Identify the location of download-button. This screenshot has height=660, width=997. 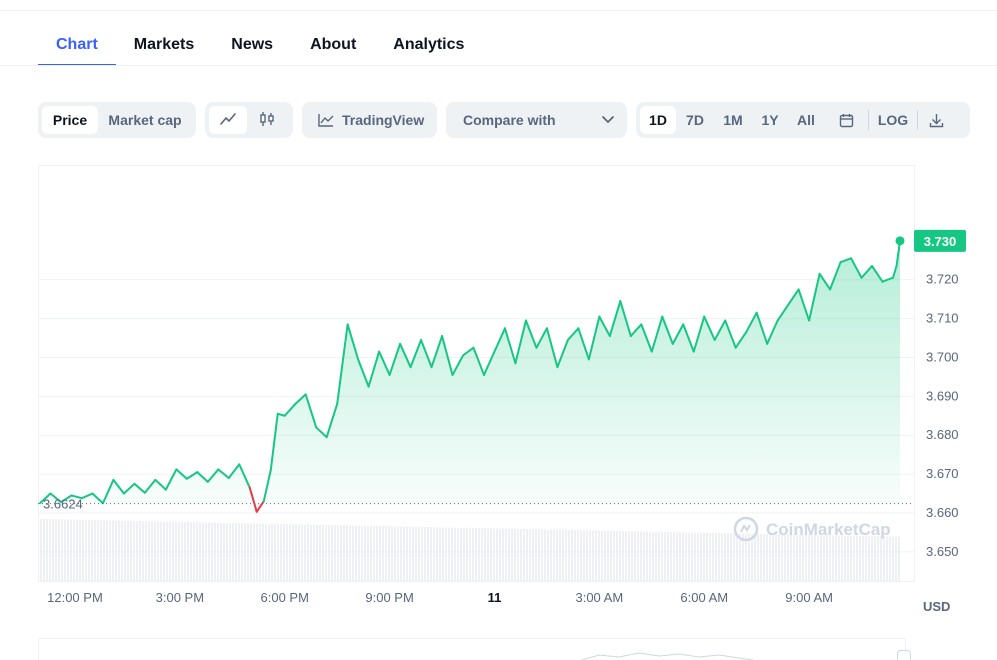
(936, 120).